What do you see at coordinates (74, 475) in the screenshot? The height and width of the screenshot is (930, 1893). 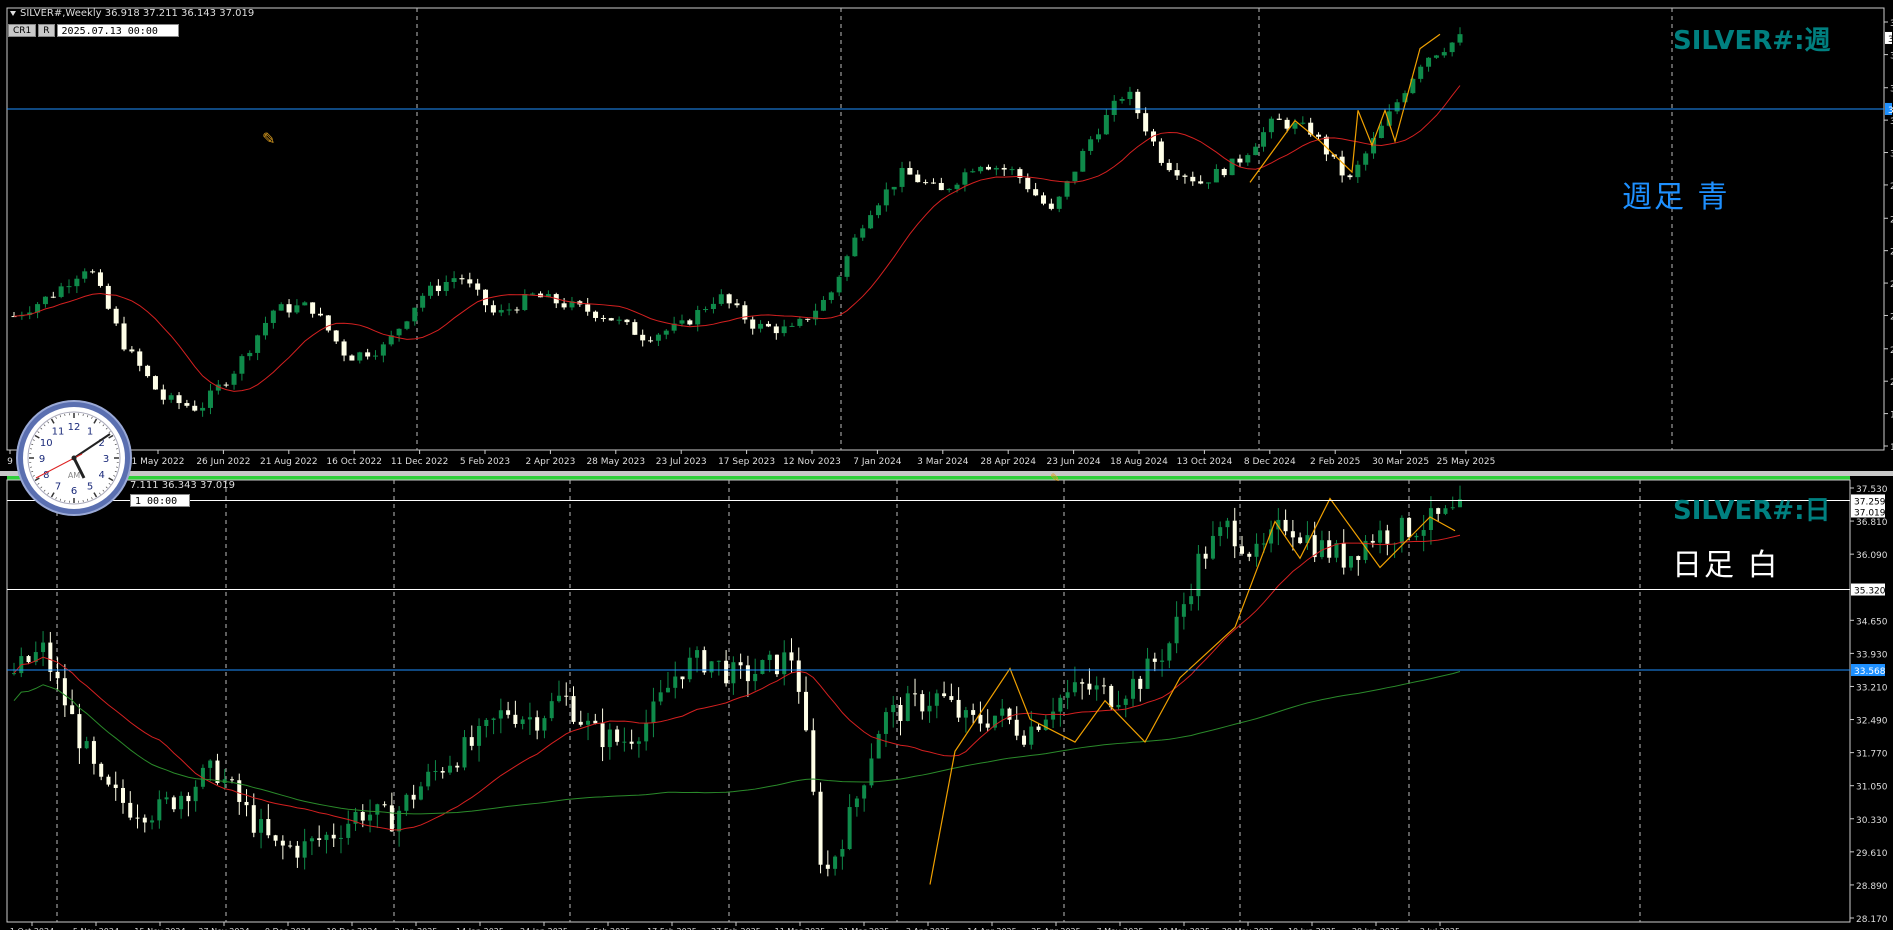 I see `clock-ampm: AM` at bounding box center [74, 475].